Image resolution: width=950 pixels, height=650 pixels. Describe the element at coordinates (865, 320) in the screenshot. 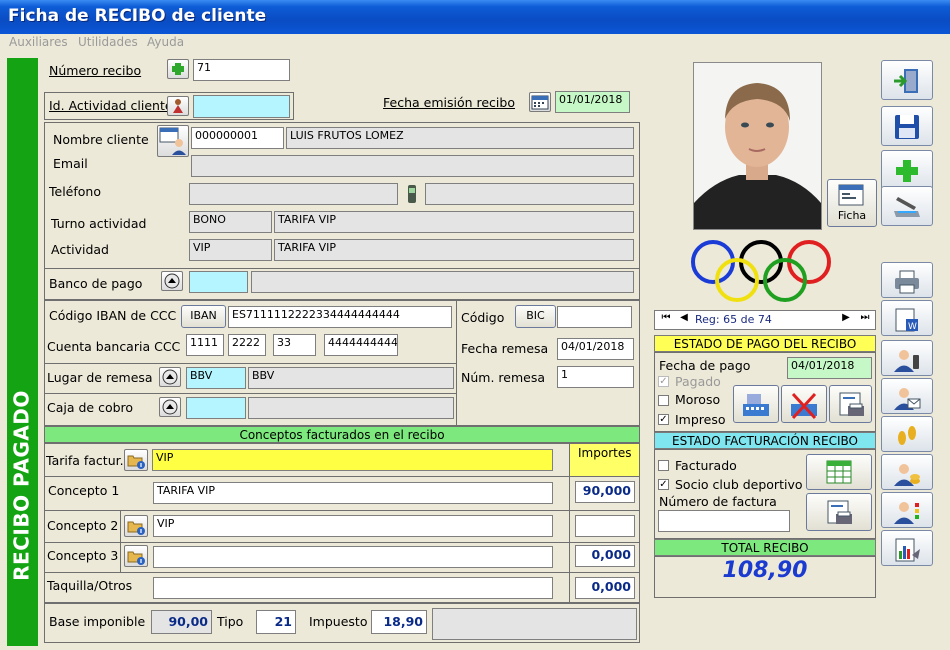

I see `last-record-icon: ⏭` at that location.